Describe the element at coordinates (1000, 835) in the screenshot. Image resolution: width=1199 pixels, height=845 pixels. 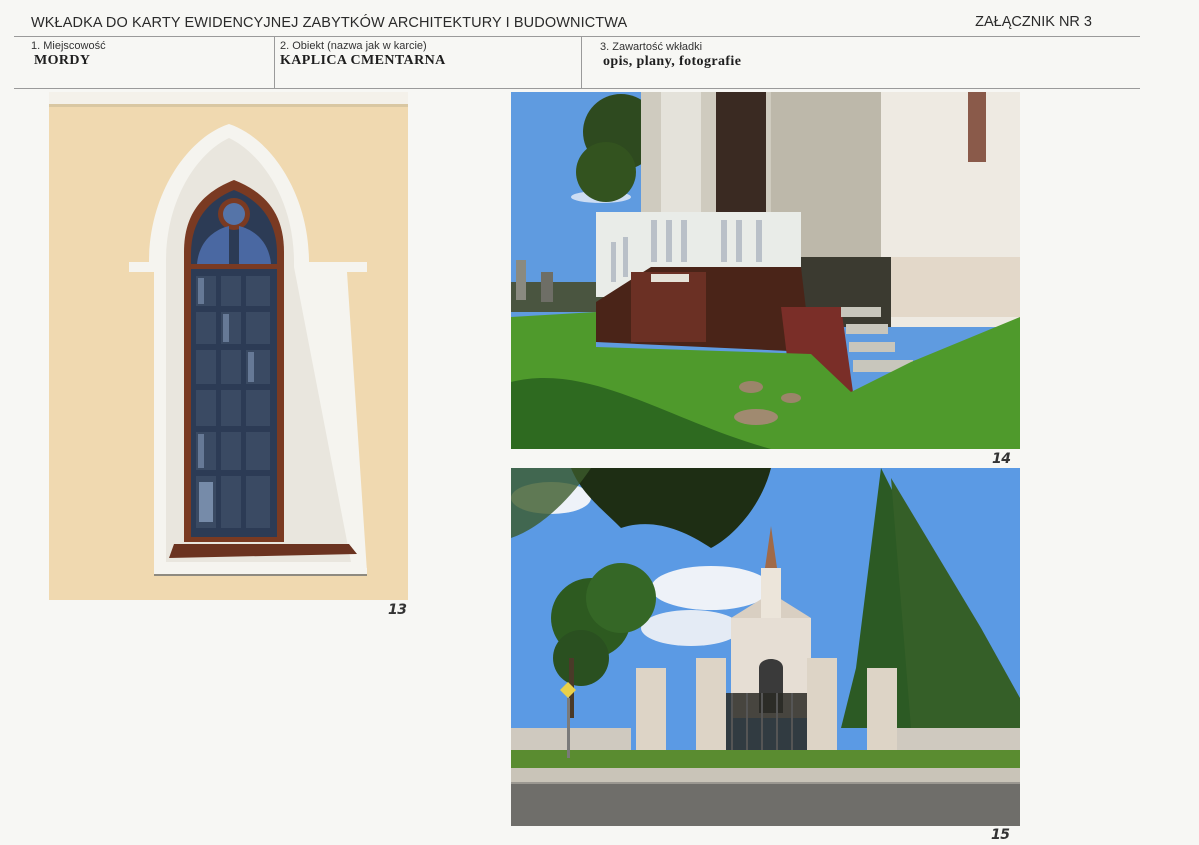
I see `photo-number-15: 15` at that location.